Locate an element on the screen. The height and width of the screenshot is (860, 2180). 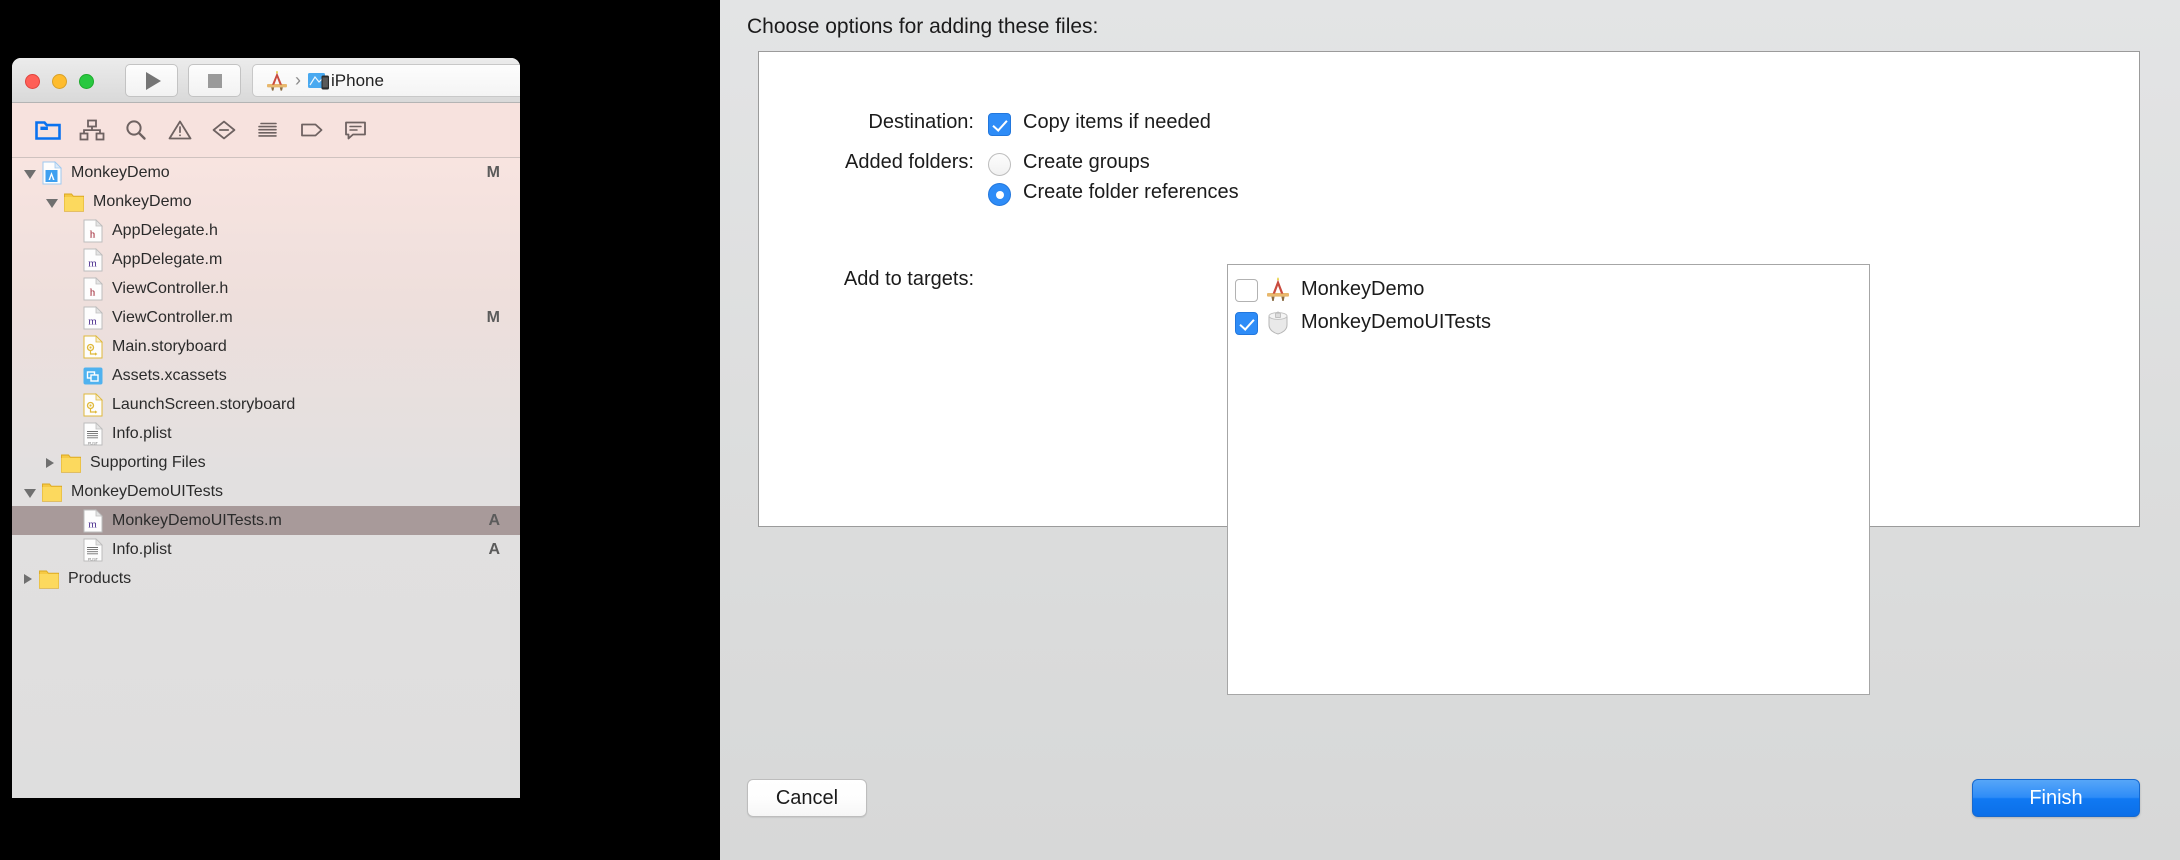
add-to-targets-label: Add to targets: is located at coordinates (908, 279).